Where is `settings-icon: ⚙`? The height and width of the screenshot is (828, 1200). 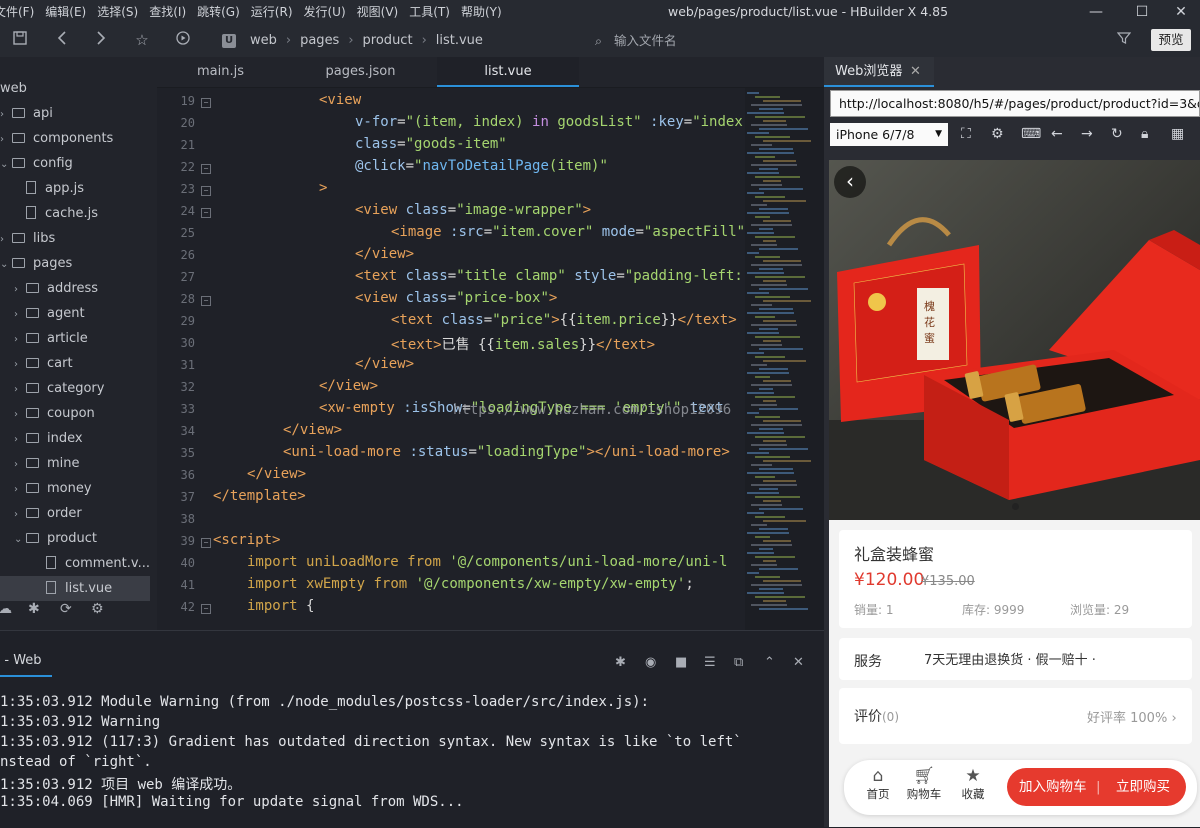 settings-icon: ⚙ is located at coordinates (997, 134).